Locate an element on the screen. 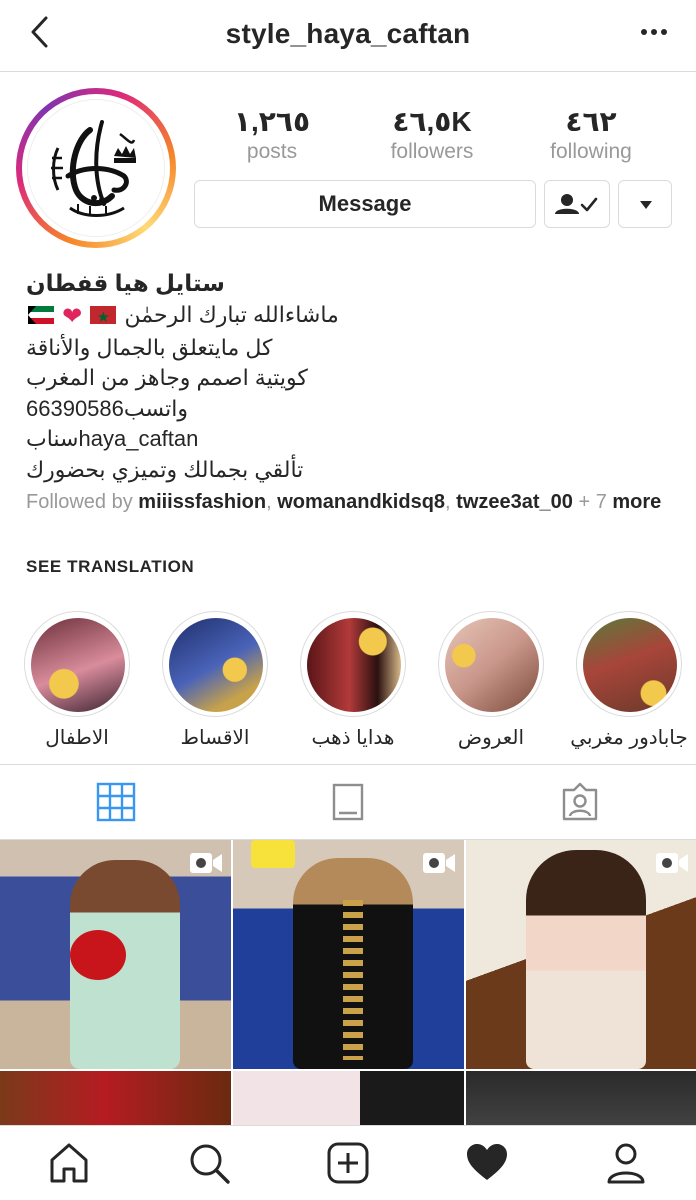 The height and width of the screenshot is (1200, 696). grid-icon is located at coordinates (116, 802).